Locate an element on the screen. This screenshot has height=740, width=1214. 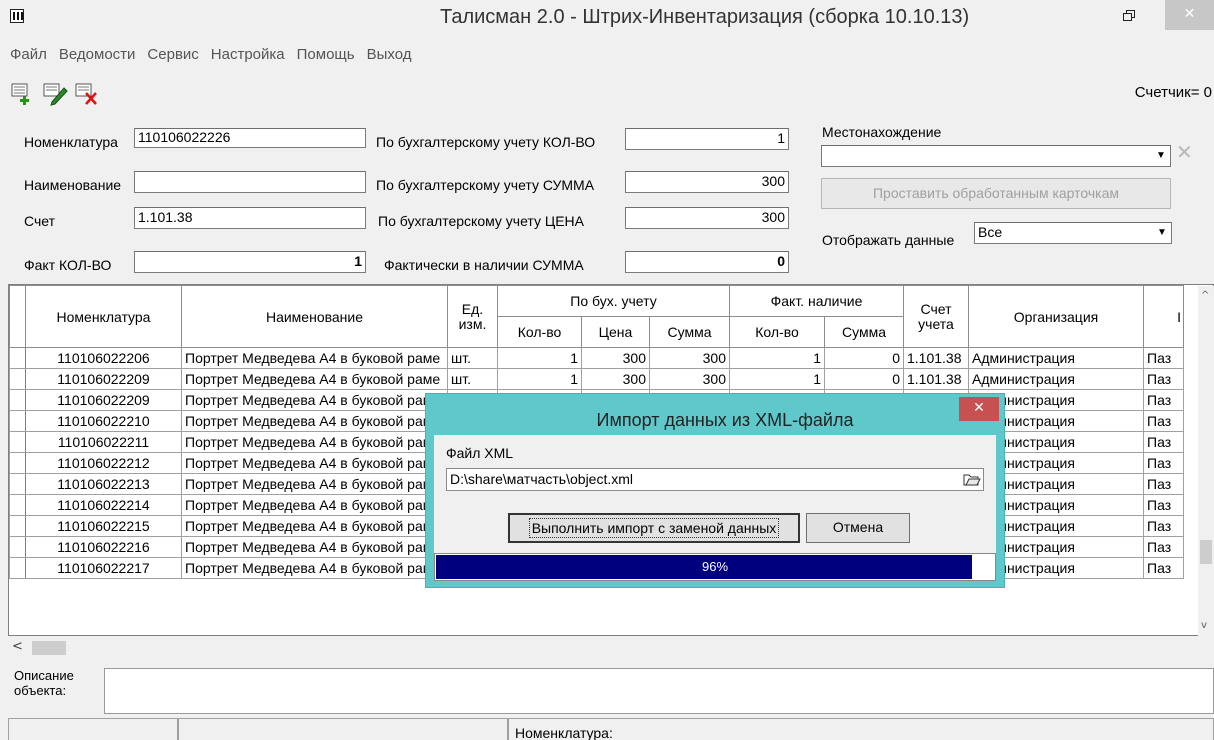
acc-qty-label: По бухгалтерскому учету КОЛ-ВО is located at coordinates (486, 142).